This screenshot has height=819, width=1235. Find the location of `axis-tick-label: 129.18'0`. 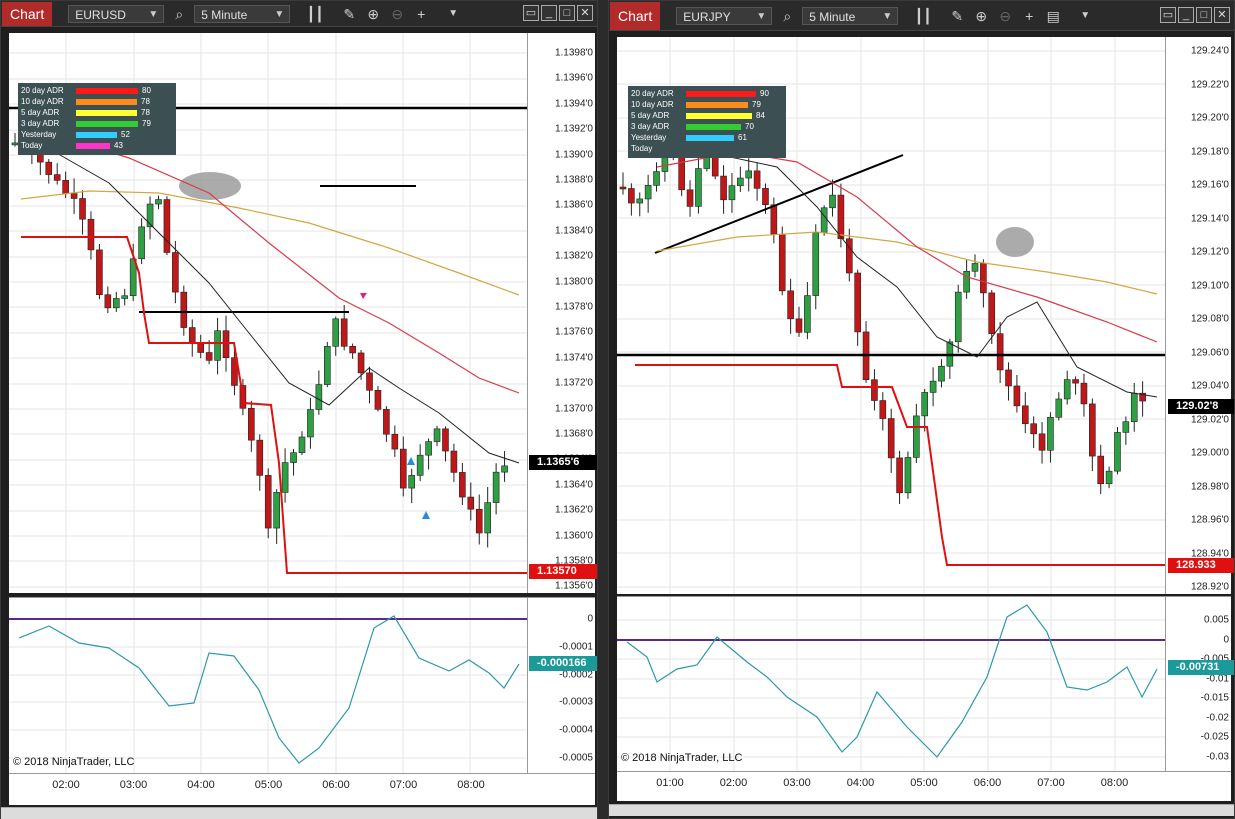

axis-tick-label: 129.18'0 is located at coordinates (1209, 151).